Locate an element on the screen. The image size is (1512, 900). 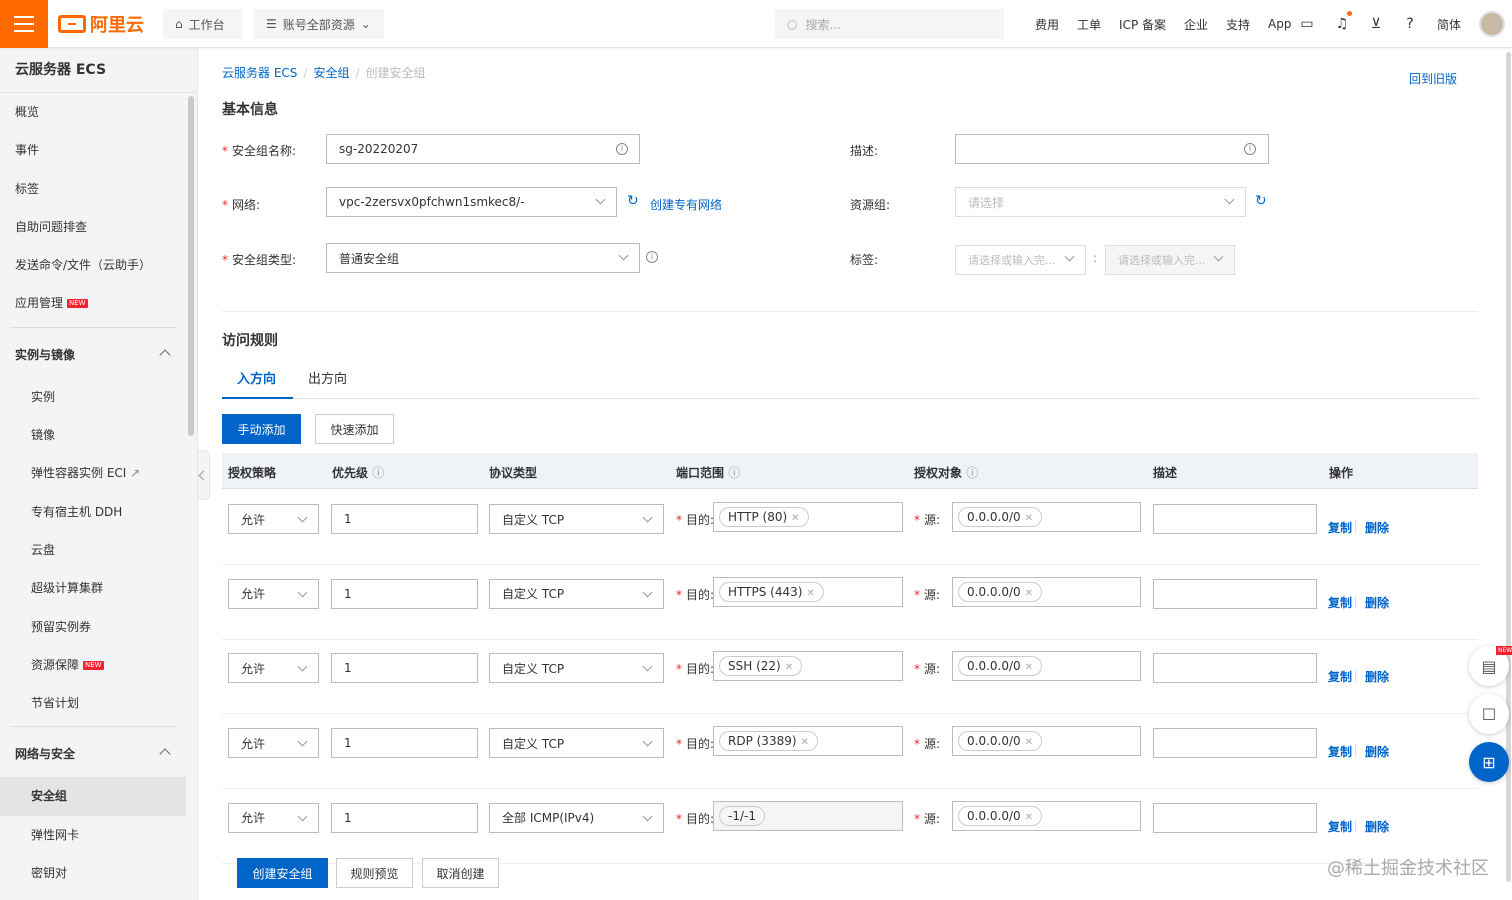
sidebar-item-ddh: 专有宿主机 DDH is located at coordinates (98, 512).